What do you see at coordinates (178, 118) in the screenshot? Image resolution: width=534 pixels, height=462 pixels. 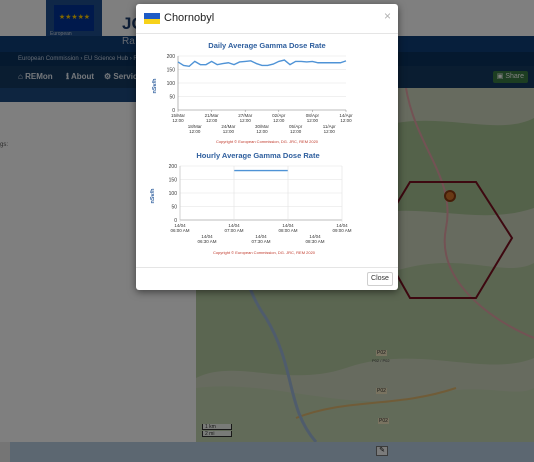 I see `x-tick-label: 15/Mar 12:00` at bounding box center [178, 118].